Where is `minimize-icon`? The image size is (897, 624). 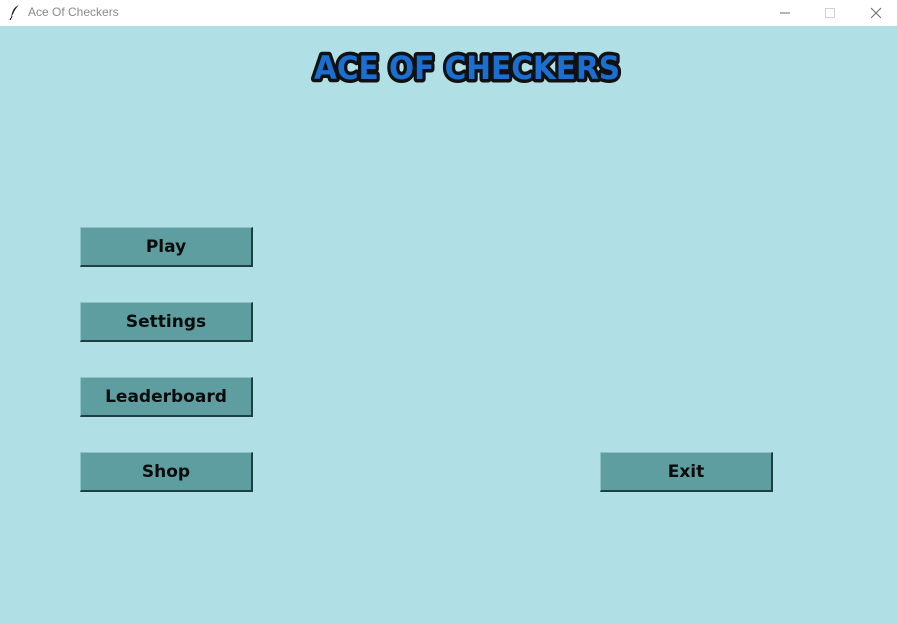 minimize-icon is located at coordinates (785, 13).